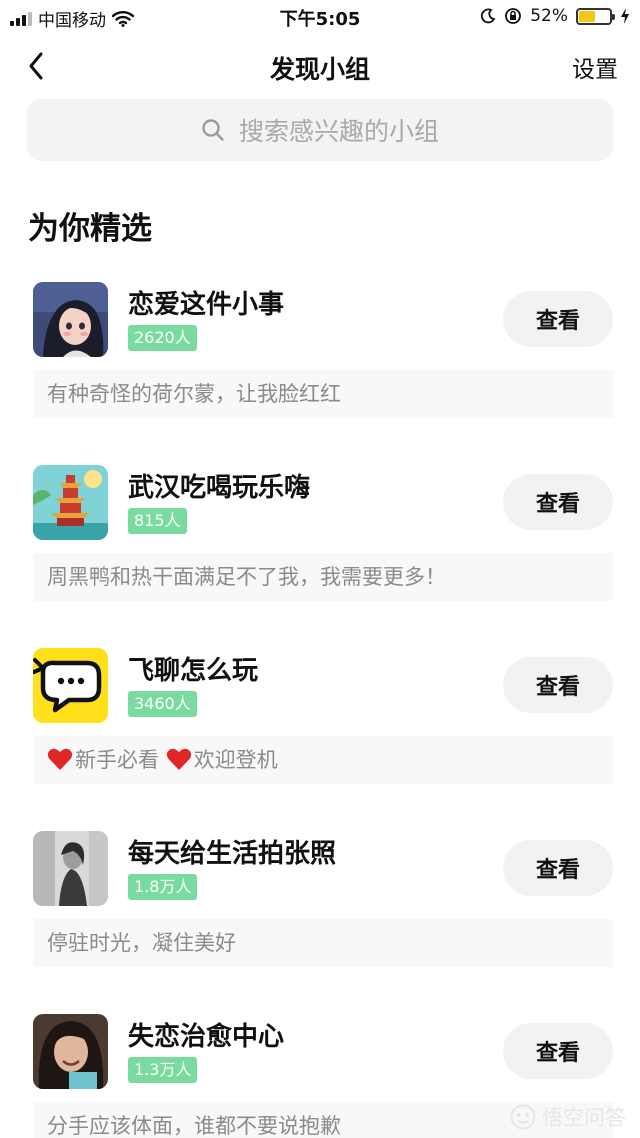 The height and width of the screenshot is (1138, 640). I want to click on feiliao-logo-icon, so click(70, 685).